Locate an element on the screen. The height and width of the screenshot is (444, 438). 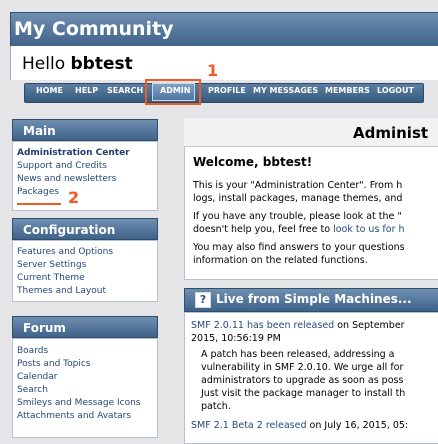
sidebar-item-support-and-credits: Support and Credits is located at coordinates (62, 166).